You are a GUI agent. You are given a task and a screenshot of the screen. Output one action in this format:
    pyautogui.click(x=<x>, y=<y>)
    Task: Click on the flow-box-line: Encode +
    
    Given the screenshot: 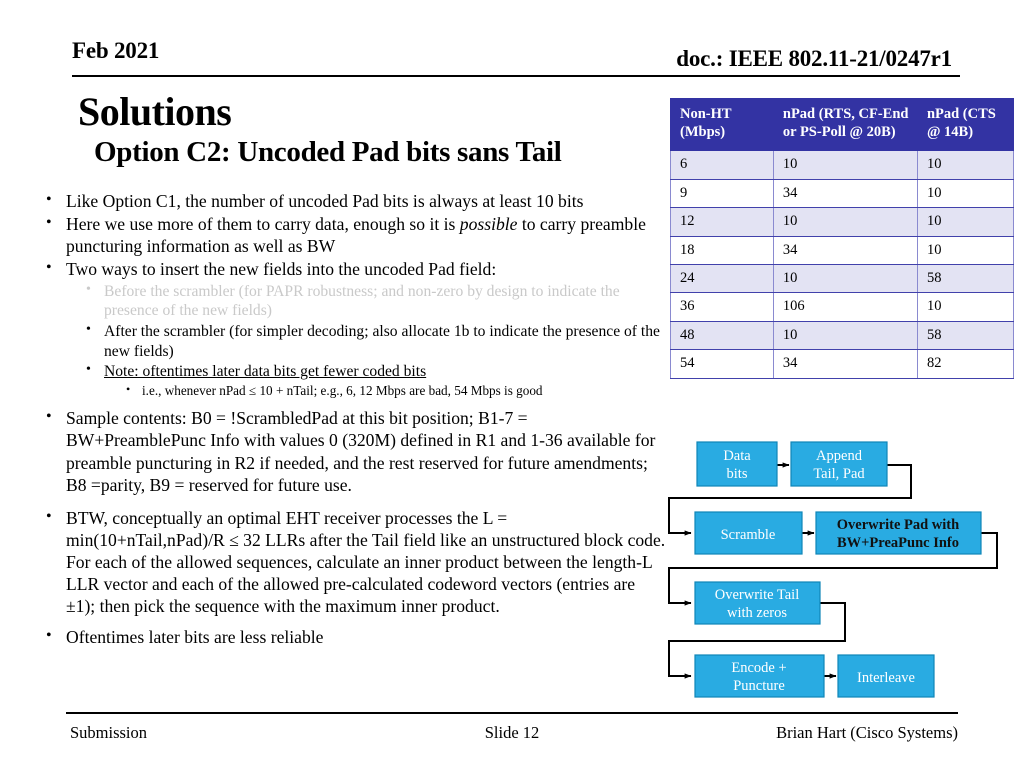 What is the action you would take?
    pyautogui.click(x=758, y=668)
    